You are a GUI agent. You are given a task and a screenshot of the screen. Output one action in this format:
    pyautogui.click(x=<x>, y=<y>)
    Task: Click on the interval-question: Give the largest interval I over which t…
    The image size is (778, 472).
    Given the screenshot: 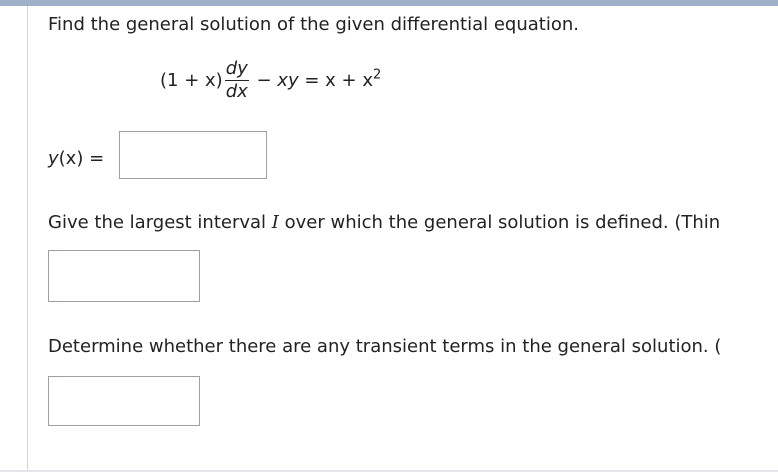 What is the action you would take?
    pyautogui.click(x=384, y=222)
    